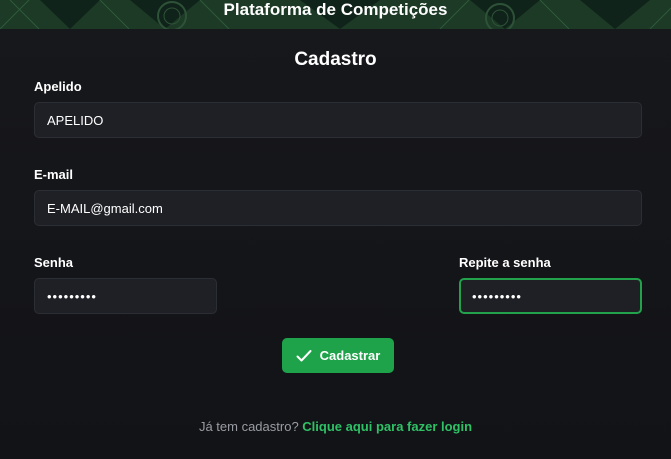 Image resolution: width=671 pixels, height=459 pixels. What do you see at coordinates (54, 262) in the screenshot?
I see `password-label: Senha` at bounding box center [54, 262].